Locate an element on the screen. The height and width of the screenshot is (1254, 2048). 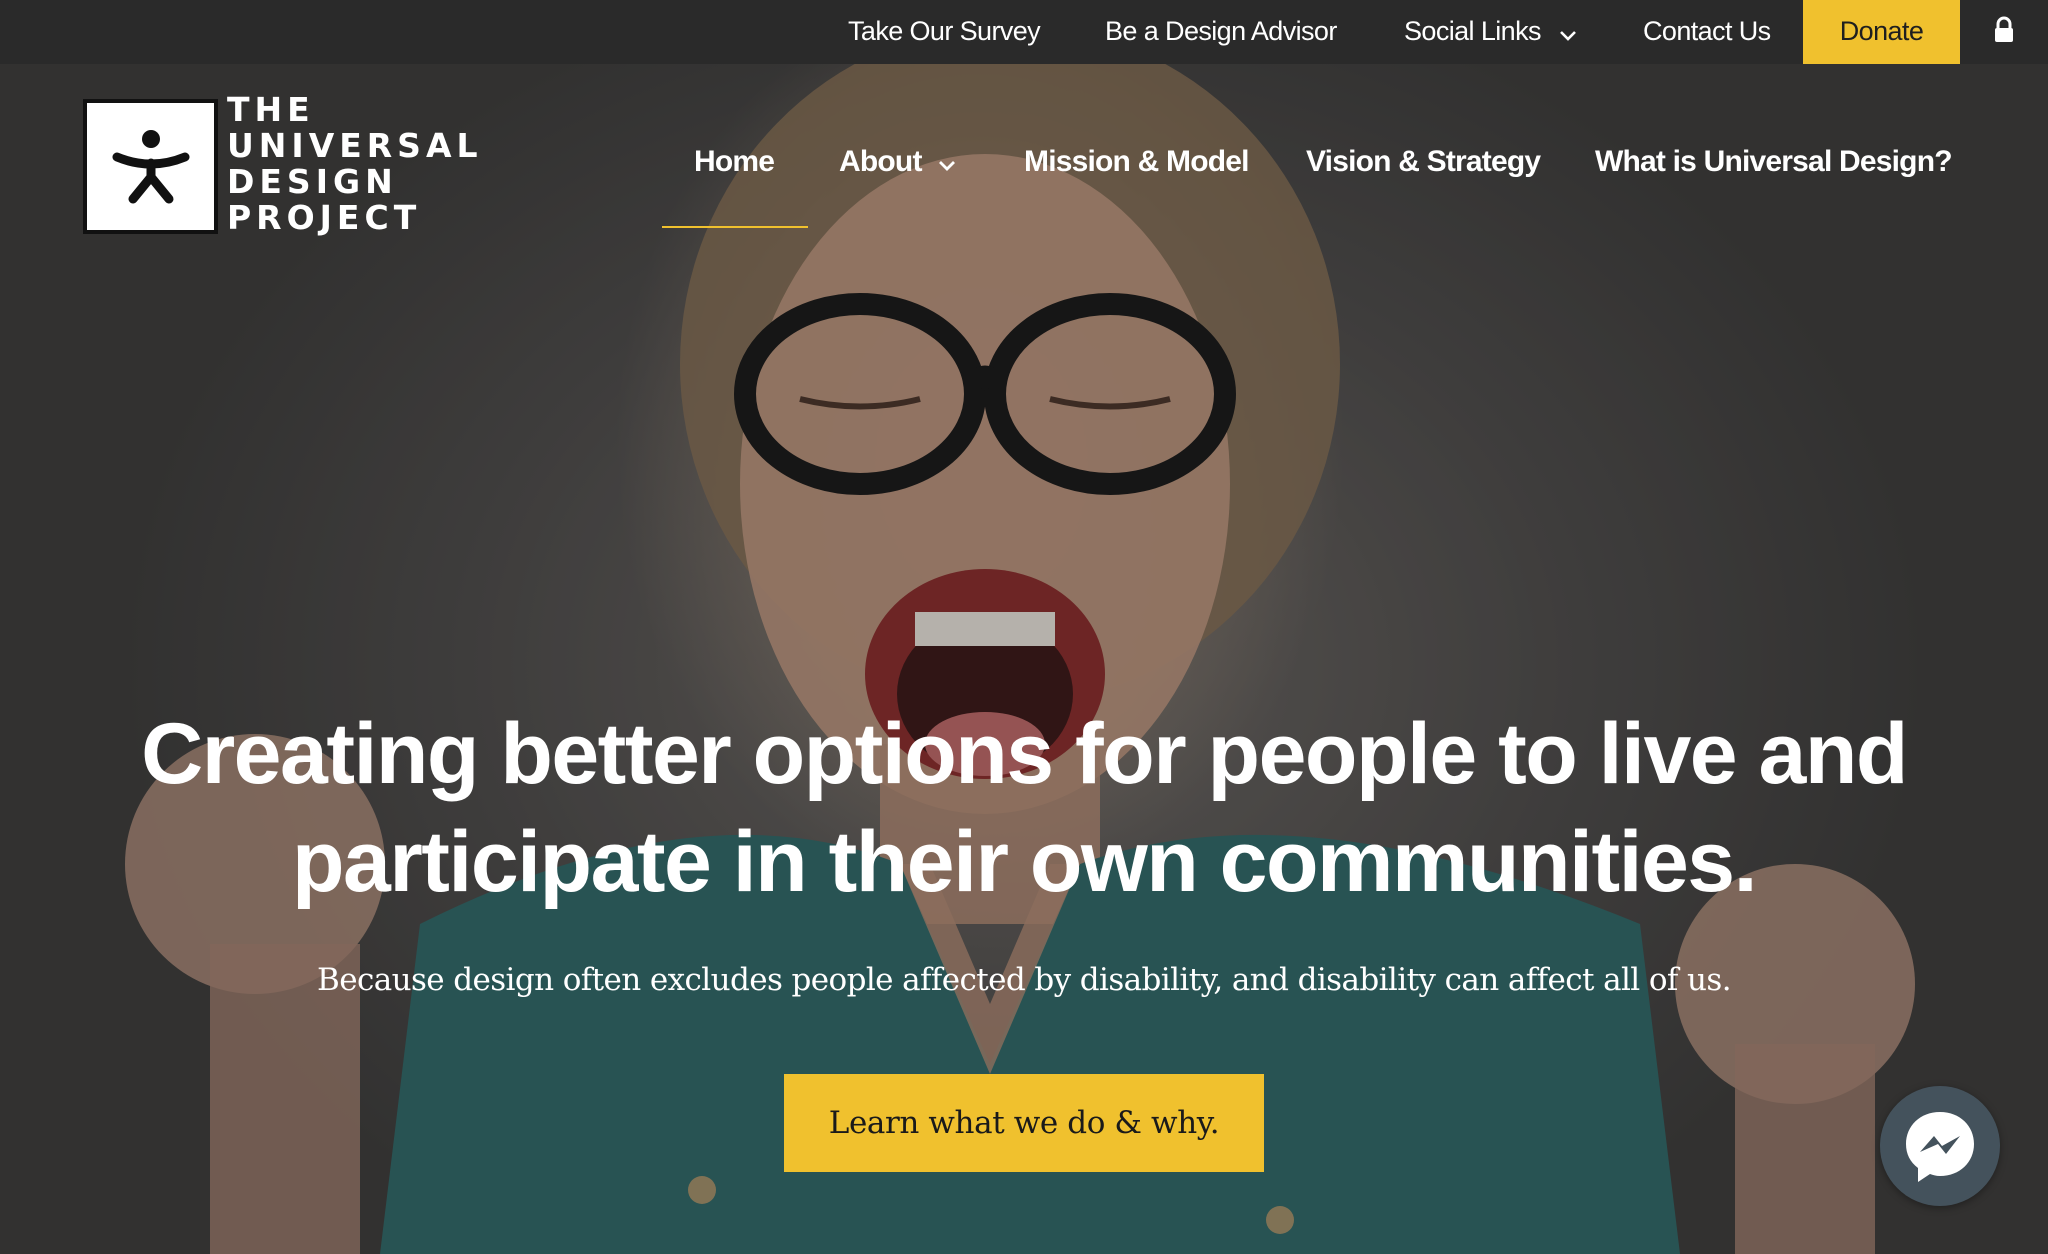
design-advisor-link: Be a Design Advisor is located at coordinates (1221, 32).